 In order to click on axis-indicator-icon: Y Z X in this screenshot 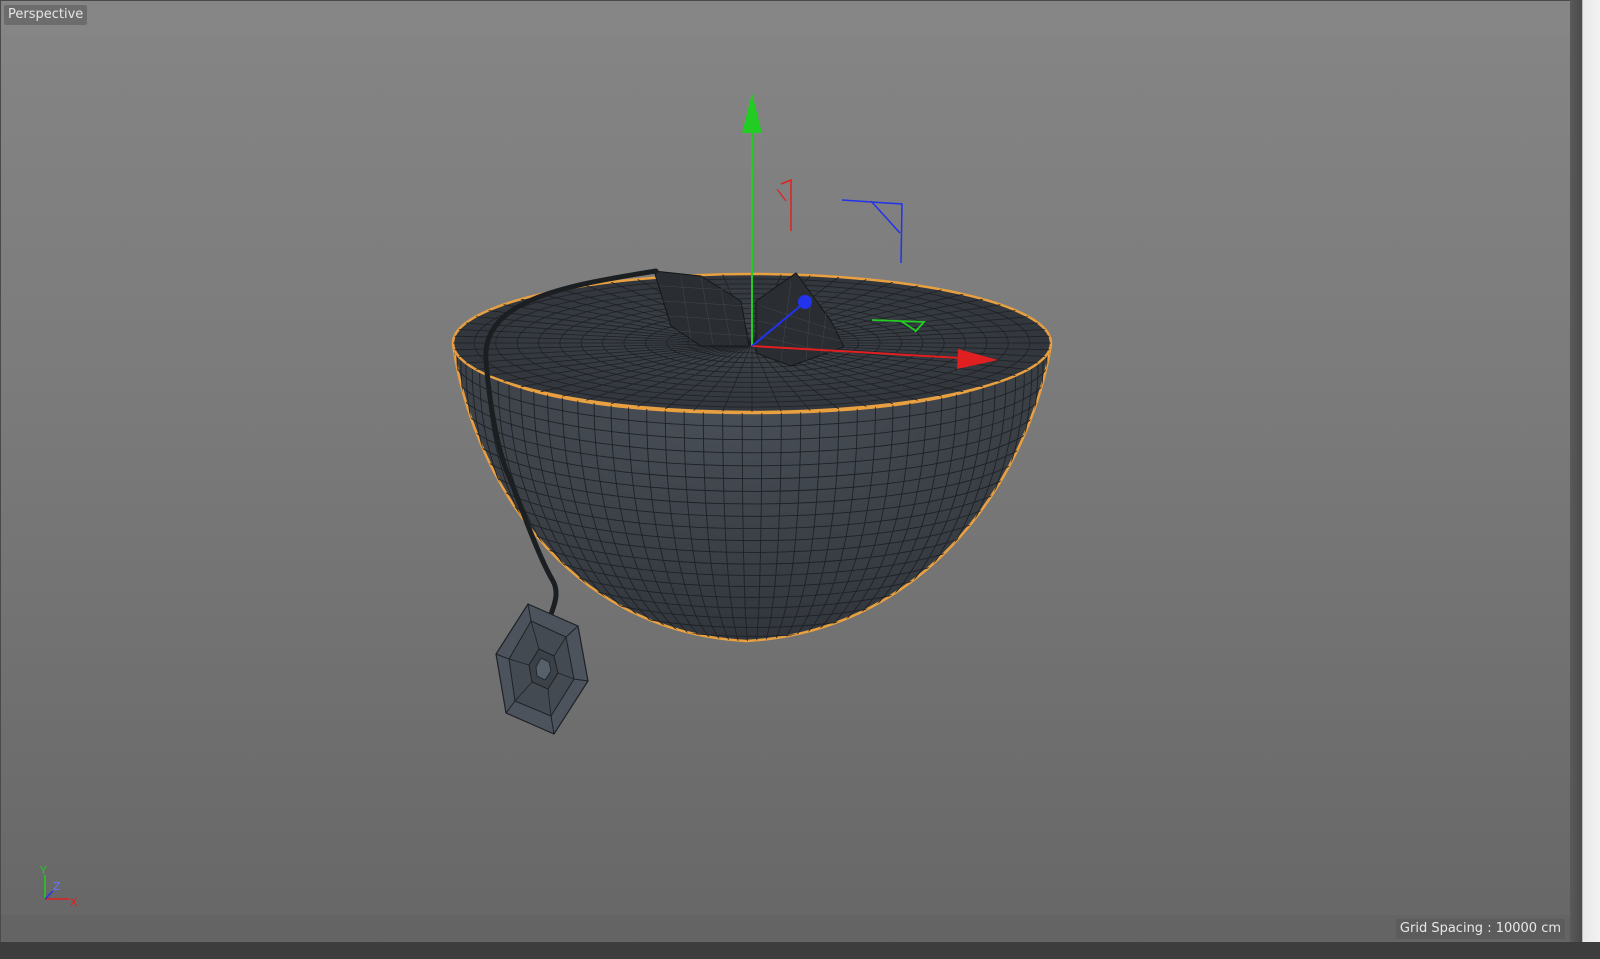, I will do `click(58, 886)`.